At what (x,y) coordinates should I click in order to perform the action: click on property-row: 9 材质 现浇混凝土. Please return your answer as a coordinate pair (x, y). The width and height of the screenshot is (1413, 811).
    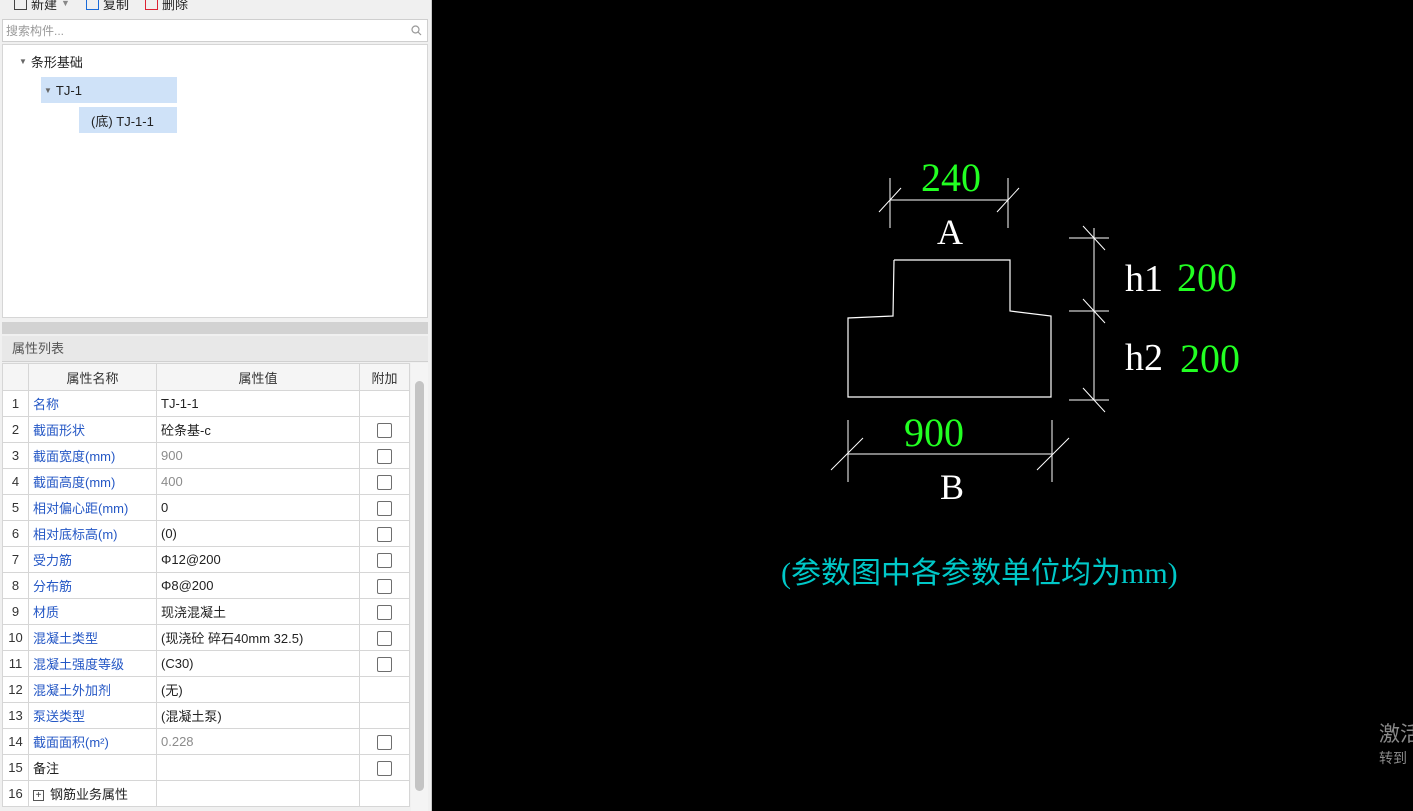
    Looking at the image, I should click on (206, 611).